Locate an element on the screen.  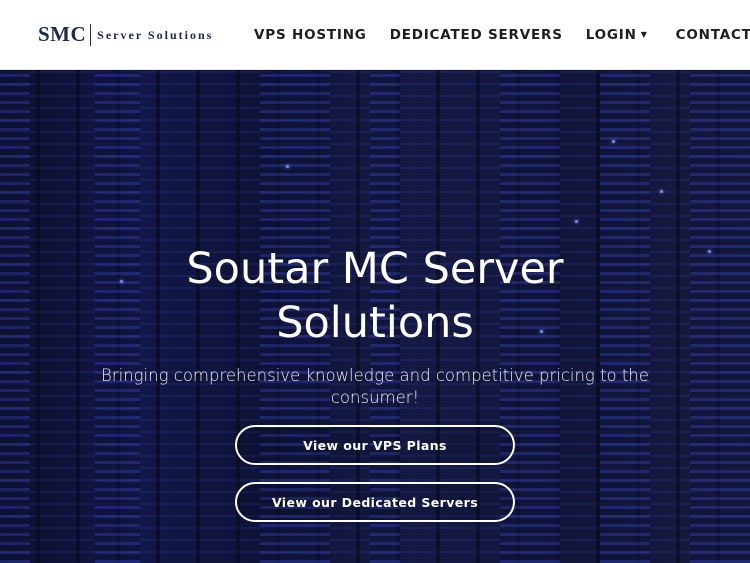
view-dedicated-servers-button: View our Dedicated Servers is located at coordinates (375, 502).